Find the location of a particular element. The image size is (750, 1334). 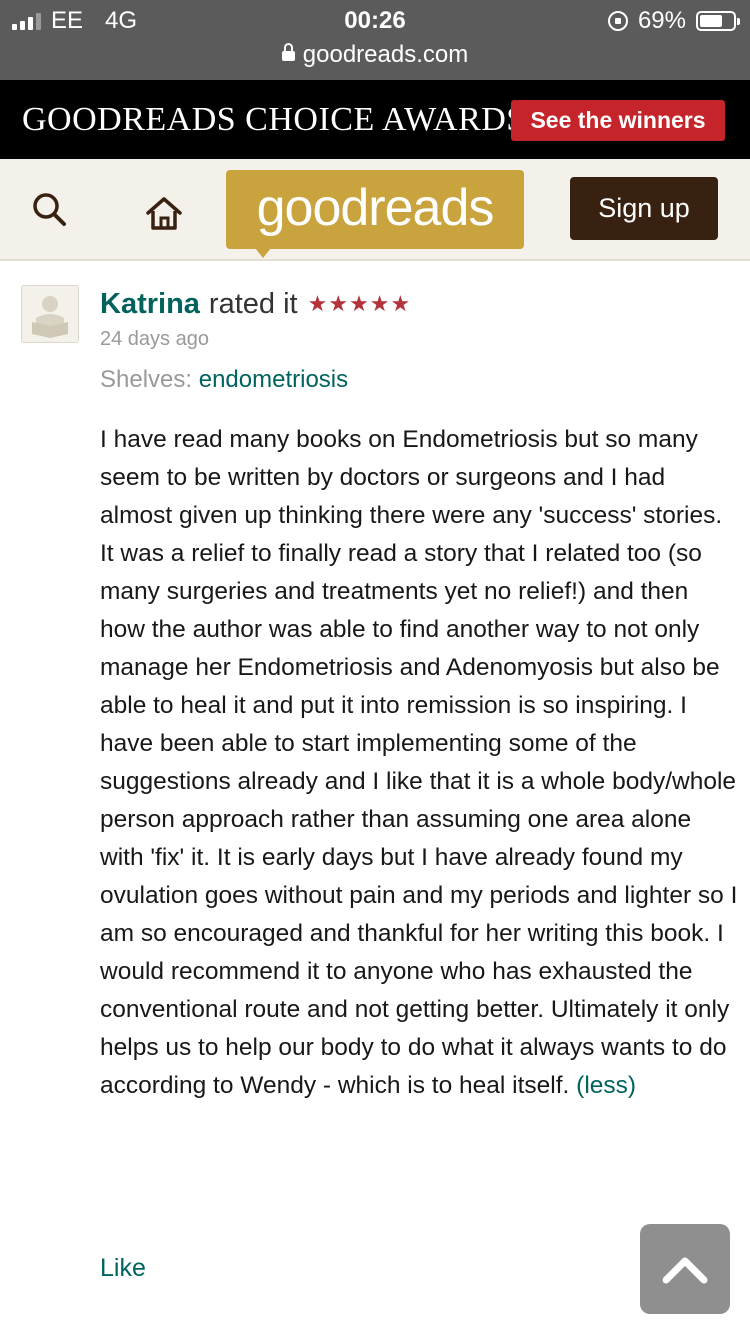

avatar is located at coordinates (50, 314).